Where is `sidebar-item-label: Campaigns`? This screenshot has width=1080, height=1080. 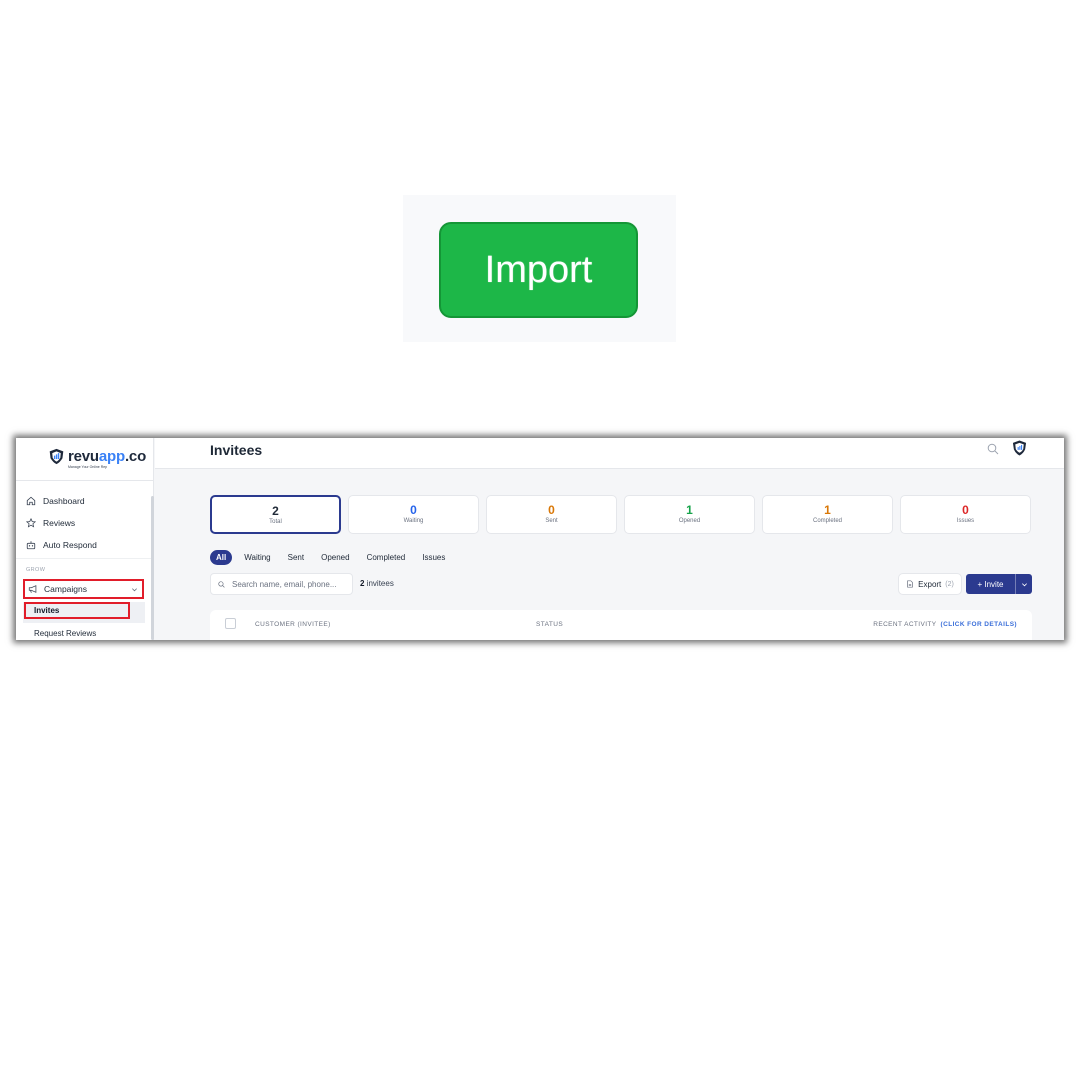 sidebar-item-label: Campaigns is located at coordinates (65, 589).